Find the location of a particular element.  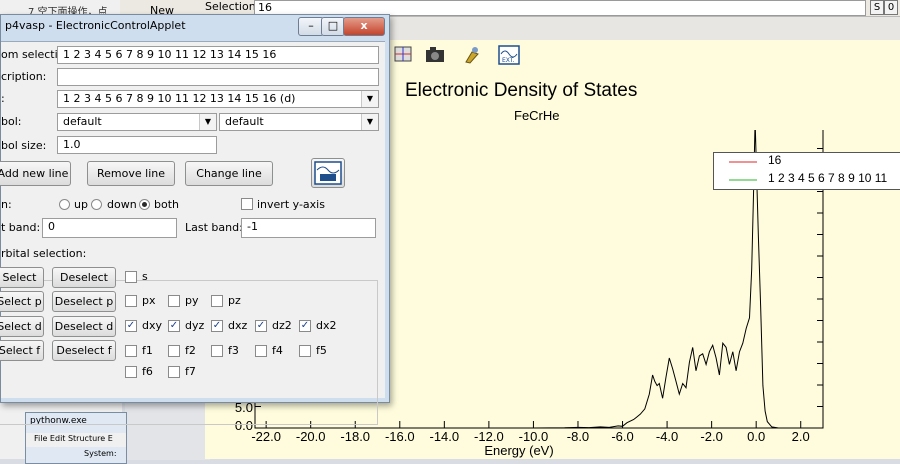

orbital-dxz-checkbox: ✓ is located at coordinates (217, 326).